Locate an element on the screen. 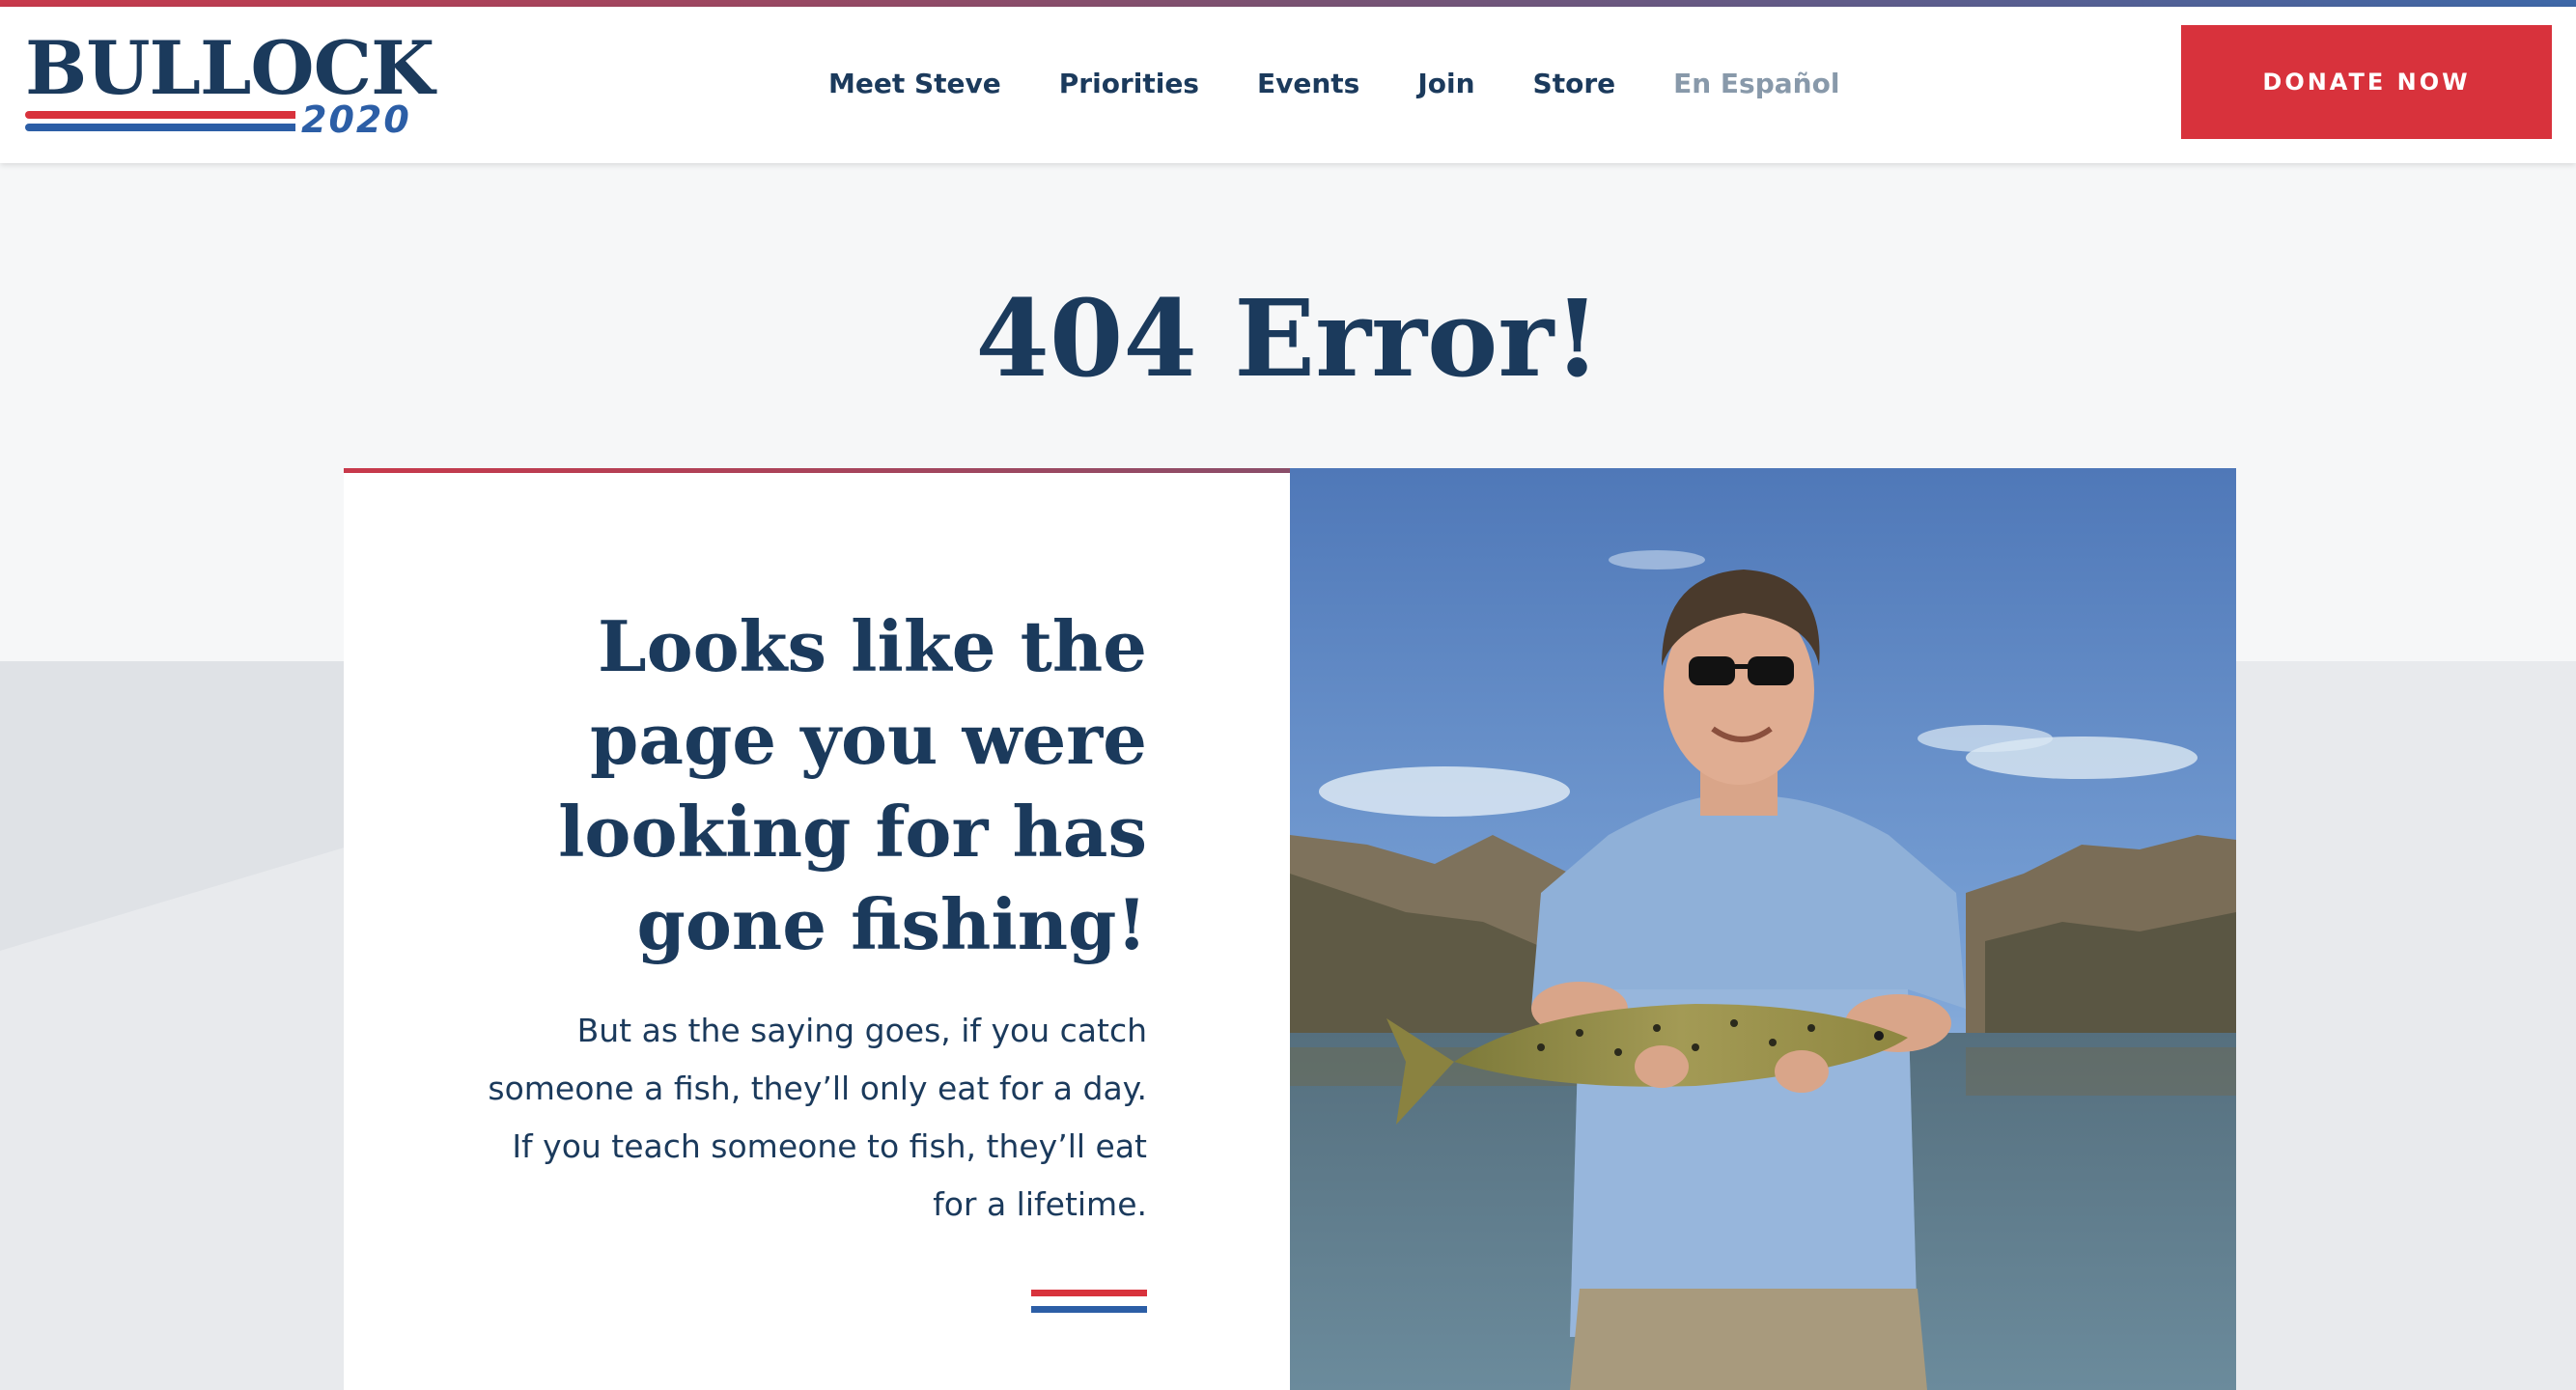  top-accent-line is located at coordinates (1288, 3).